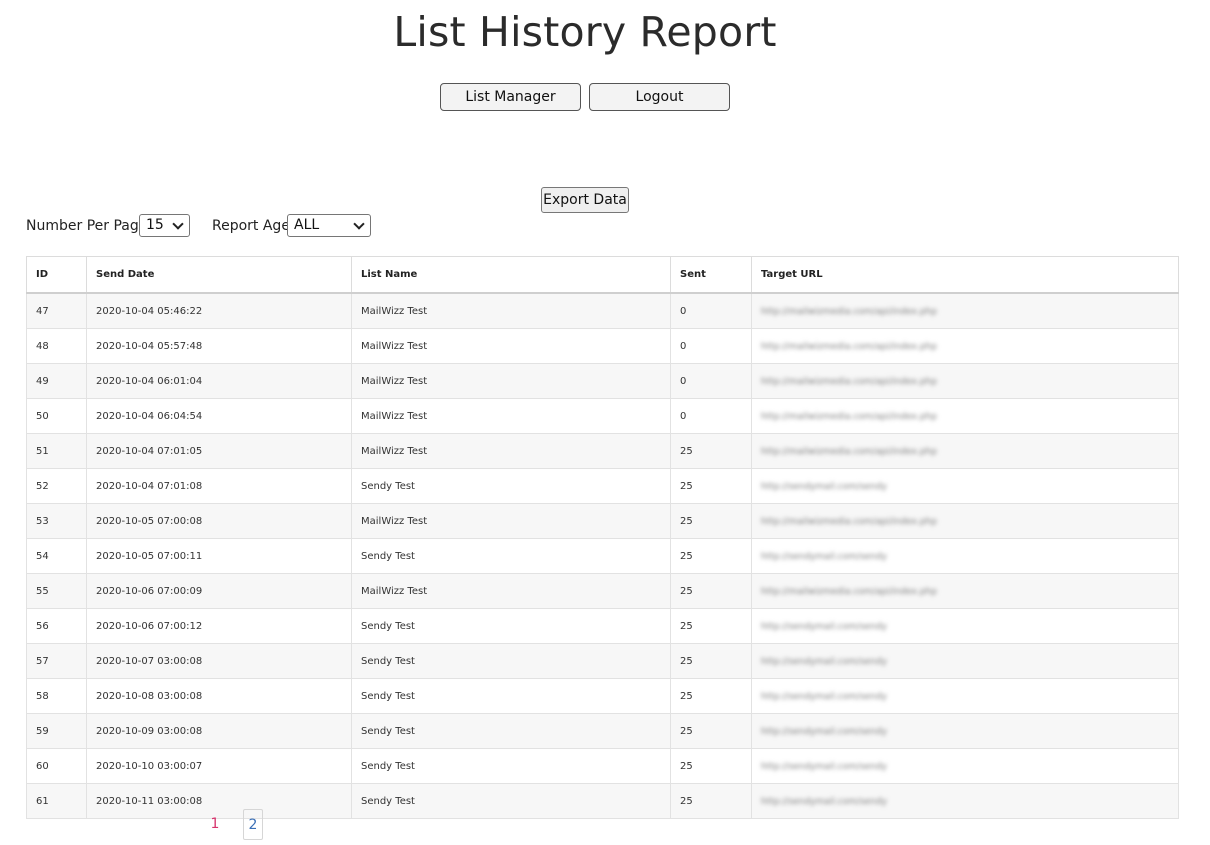 The image size is (1210, 845). Describe the element at coordinates (585, 32) in the screenshot. I see `page-title: List History Report` at that location.